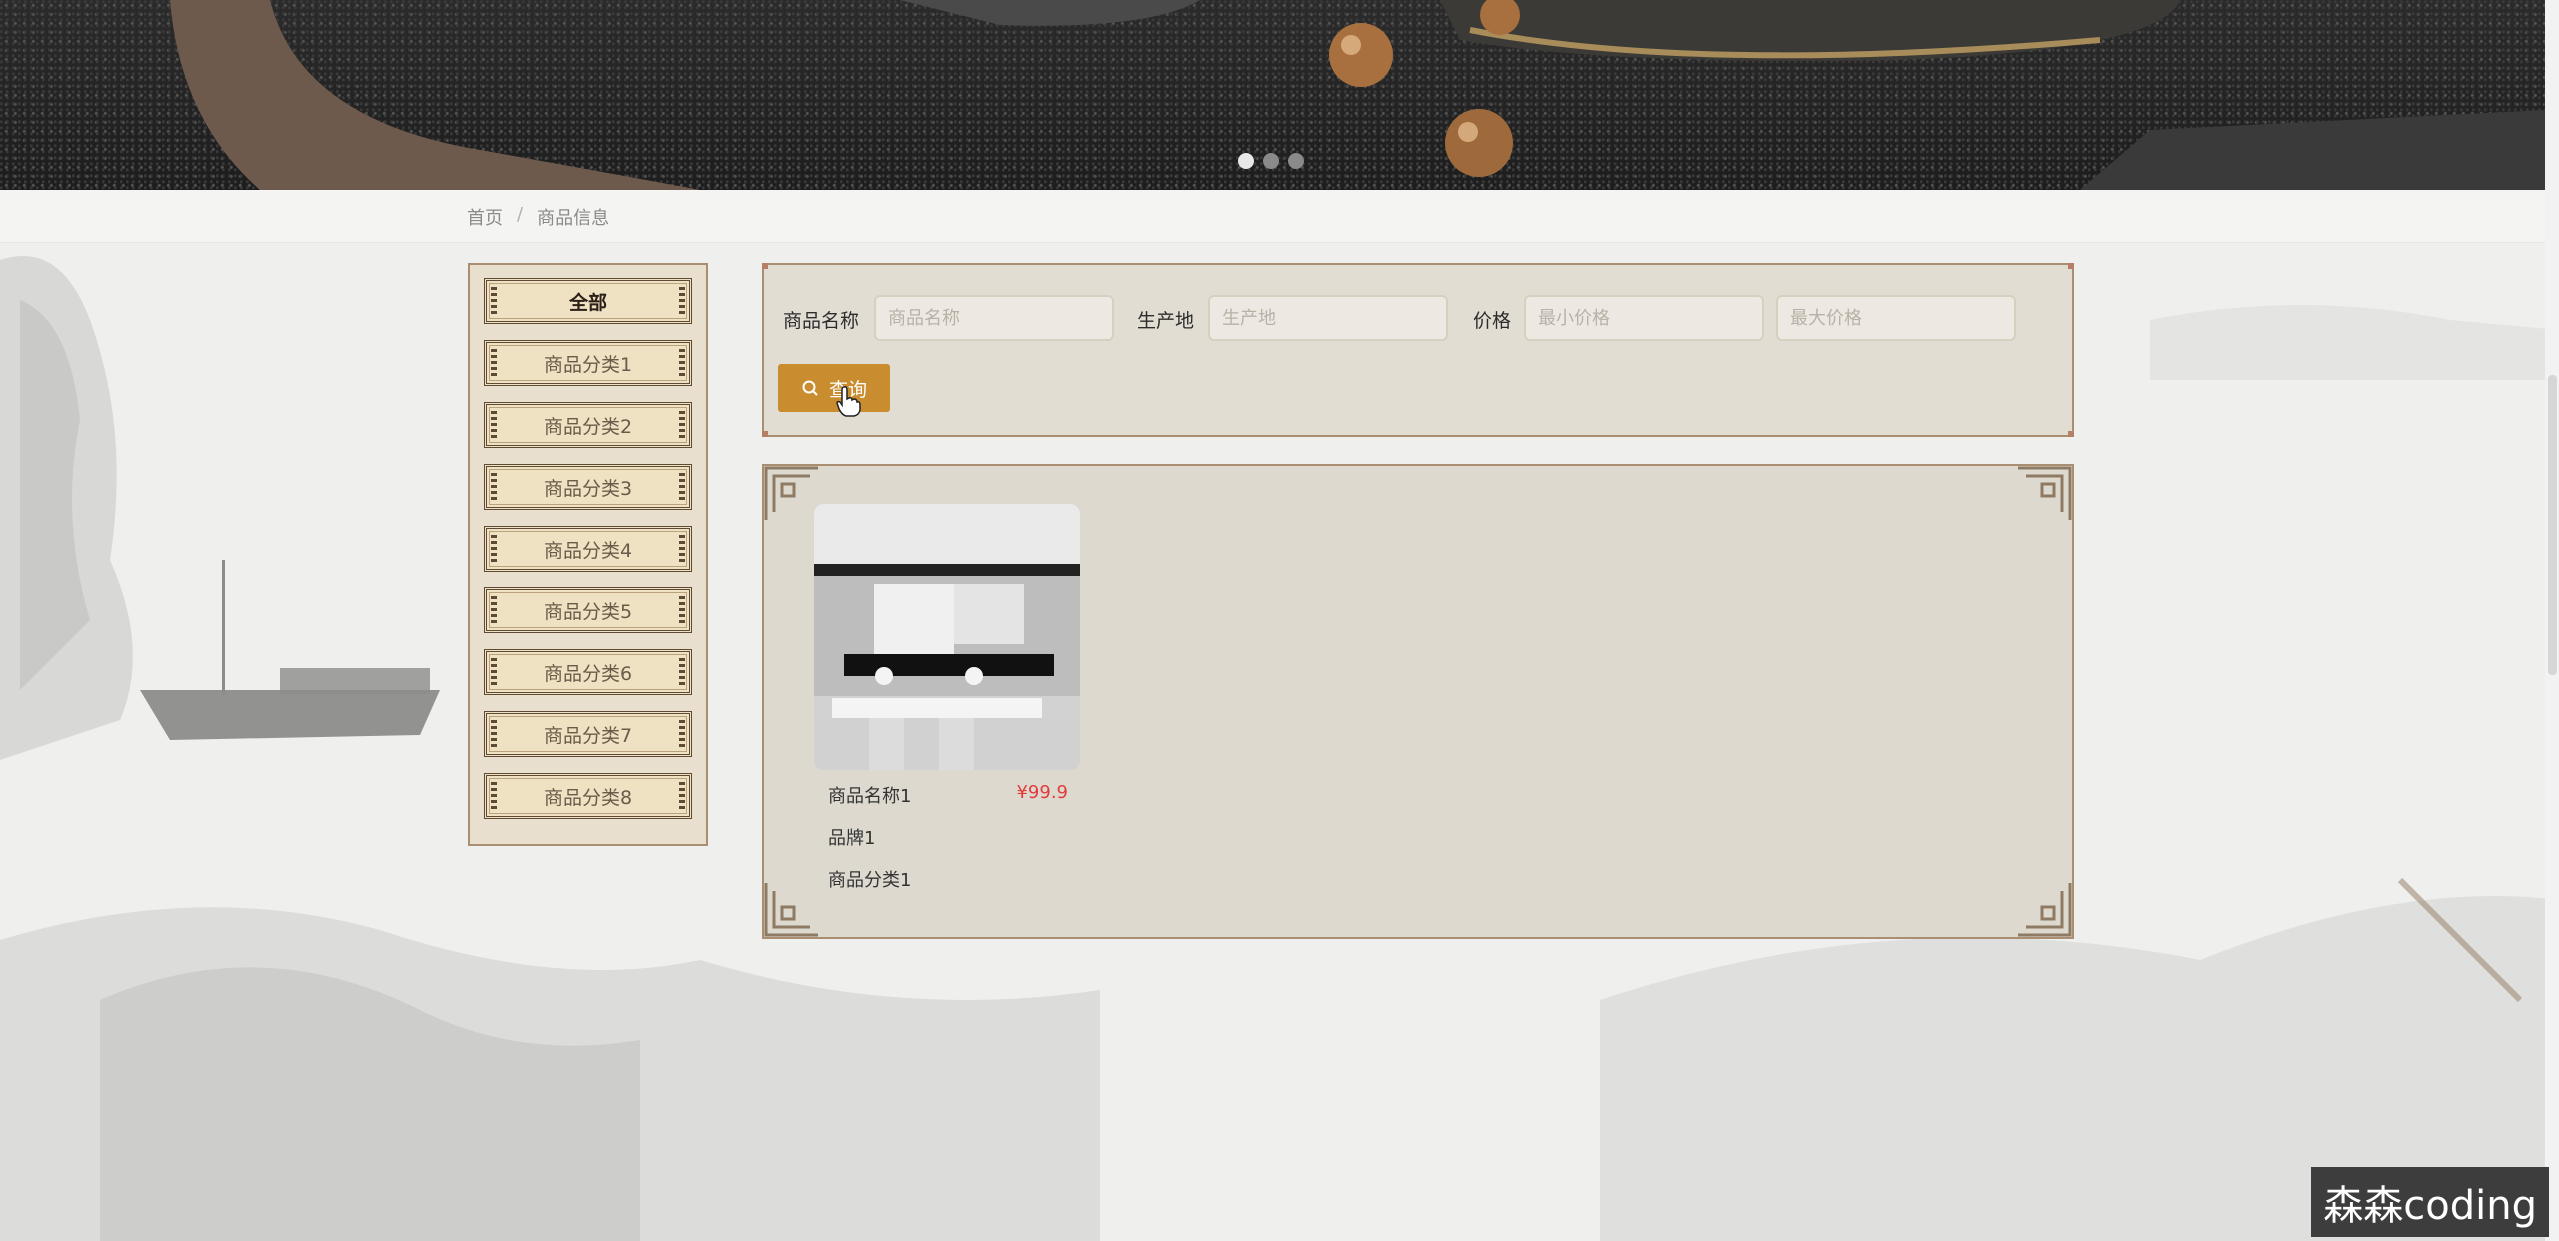 Image resolution: width=2559 pixels, height=1241 pixels. I want to click on category-item-6: 商品分类6, so click(588, 672).